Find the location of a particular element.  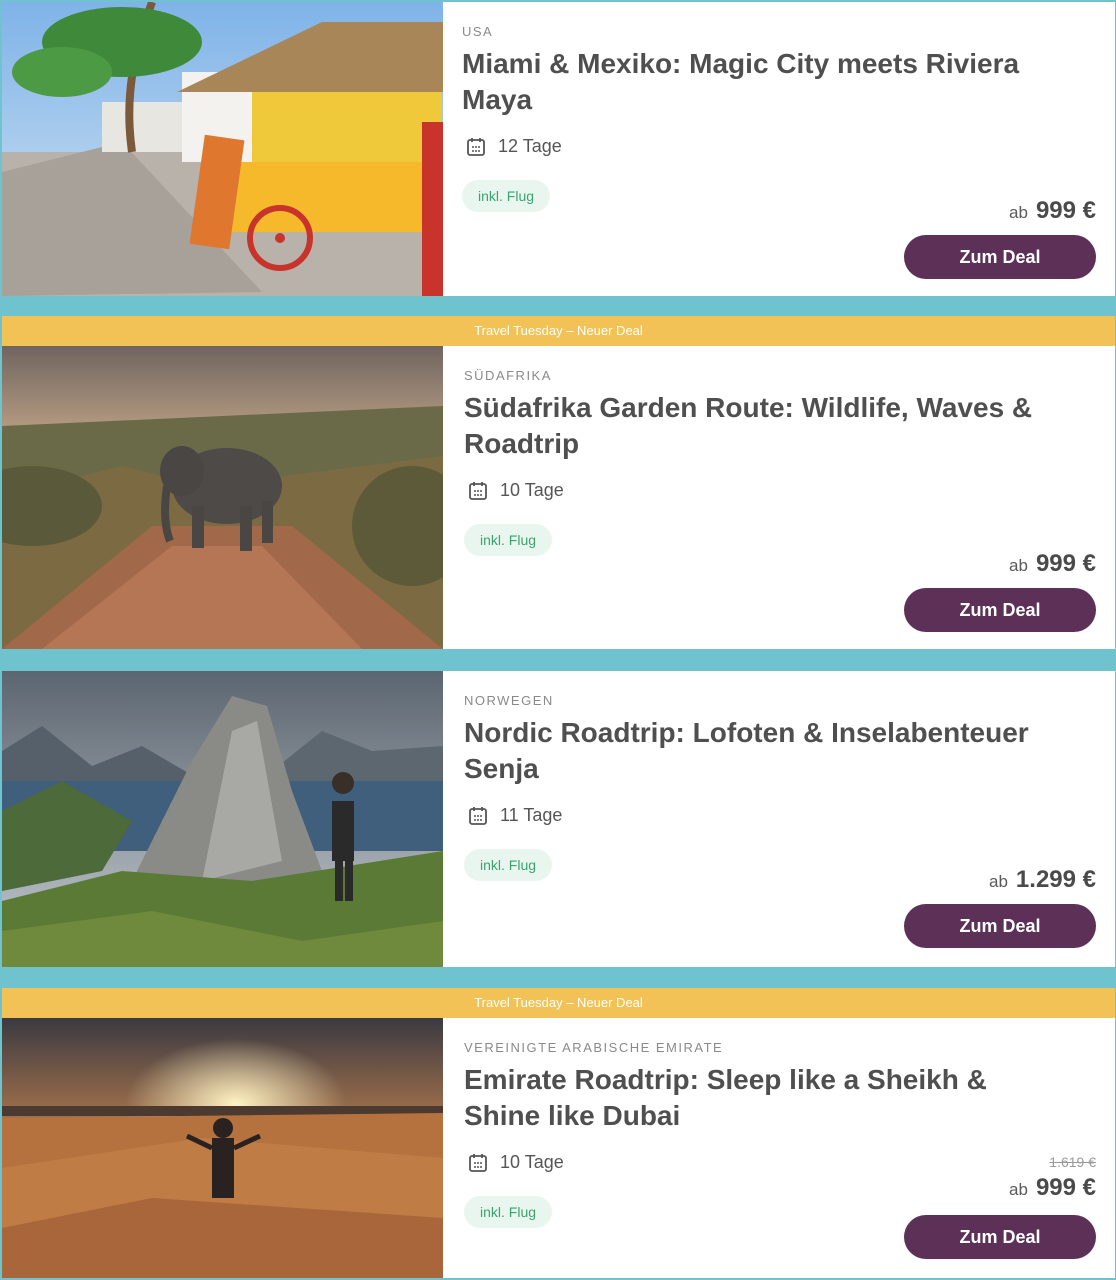

beach-kiosk-photo is located at coordinates (222, 149).